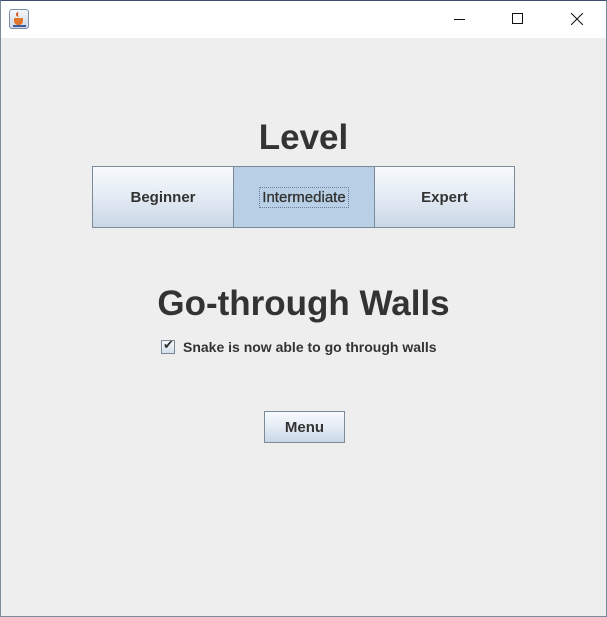  I want to click on steam-shape, so click(19, 14).